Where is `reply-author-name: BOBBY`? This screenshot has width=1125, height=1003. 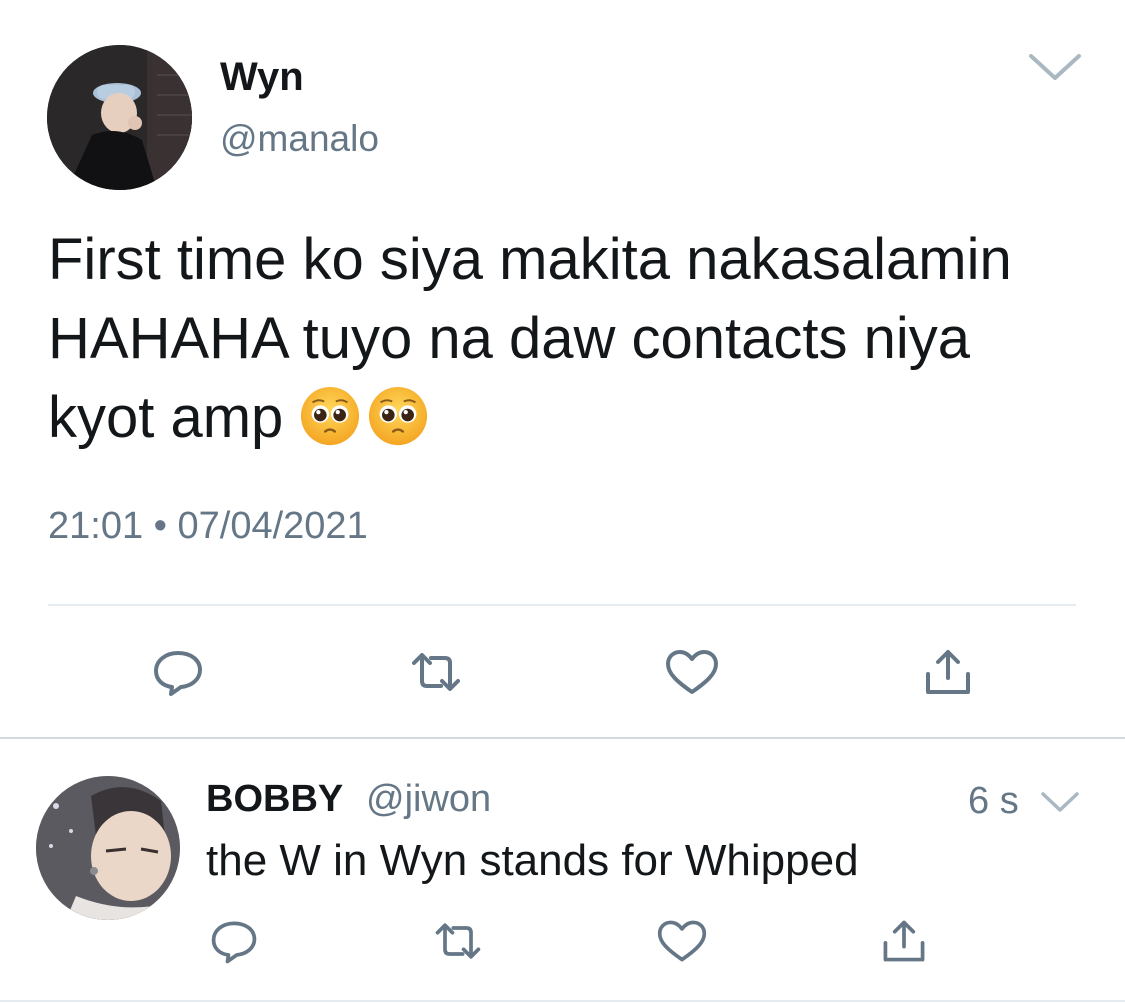 reply-author-name: BOBBY is located at coordinates (274, 799).